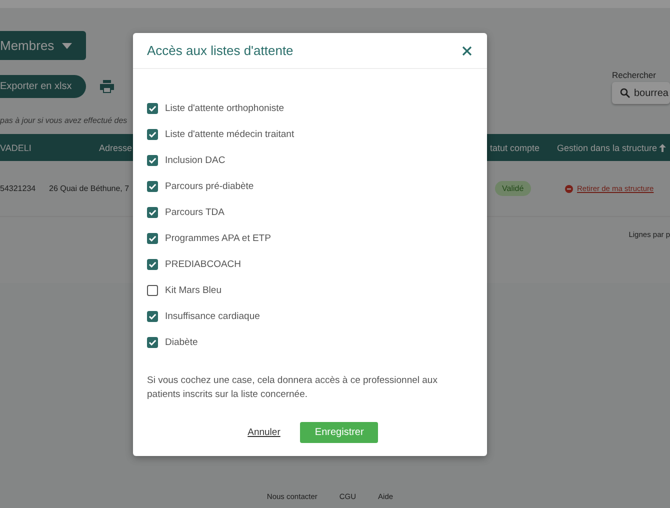 The height and width of the screenshot is (508, 670). What do you see at coordinates (18, 188) in the screenshot?
I see `table-cell: 54321234` at bounding box center [18, 188].